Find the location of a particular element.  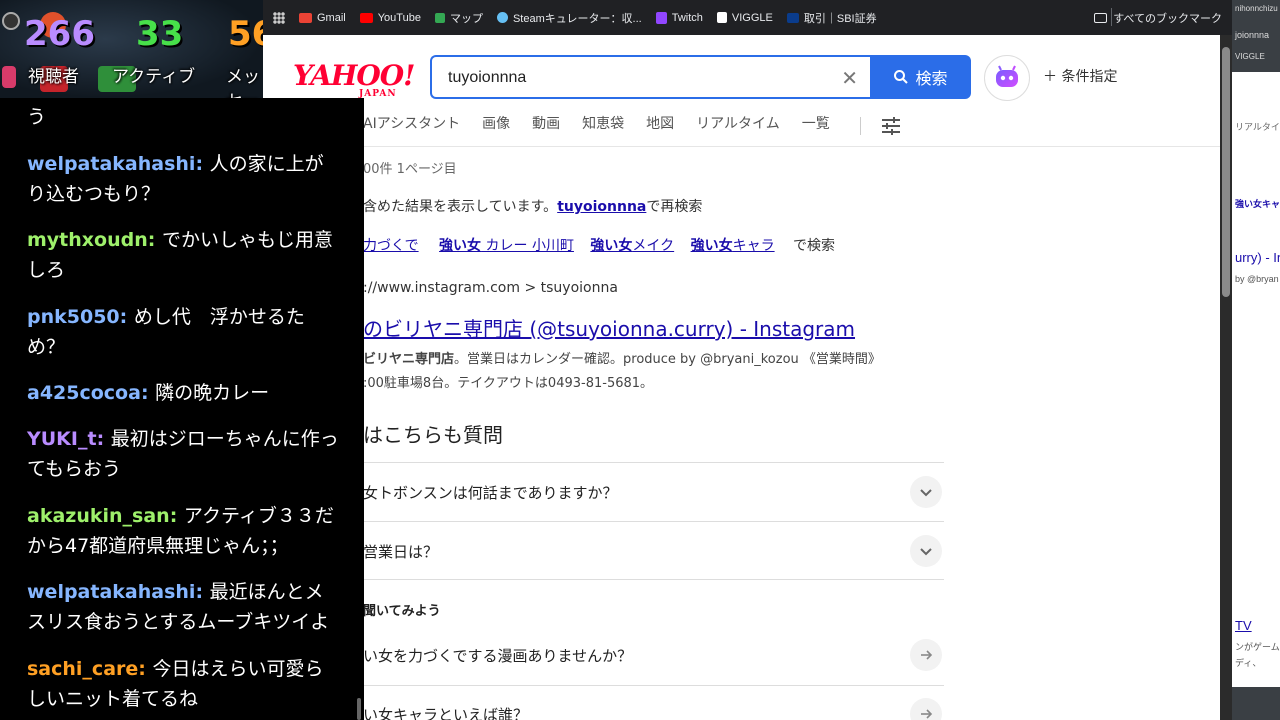

all-bookmarks-label: すべてのブックマーク is located at coordinates (1167, 19).